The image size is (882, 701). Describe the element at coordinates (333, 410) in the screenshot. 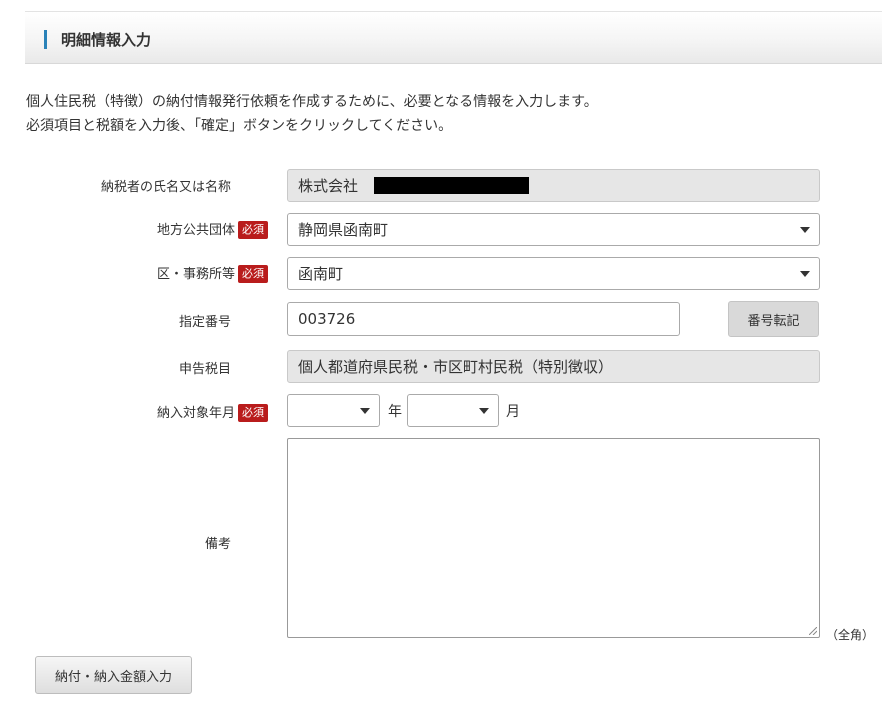

I see `year-select` at that location.